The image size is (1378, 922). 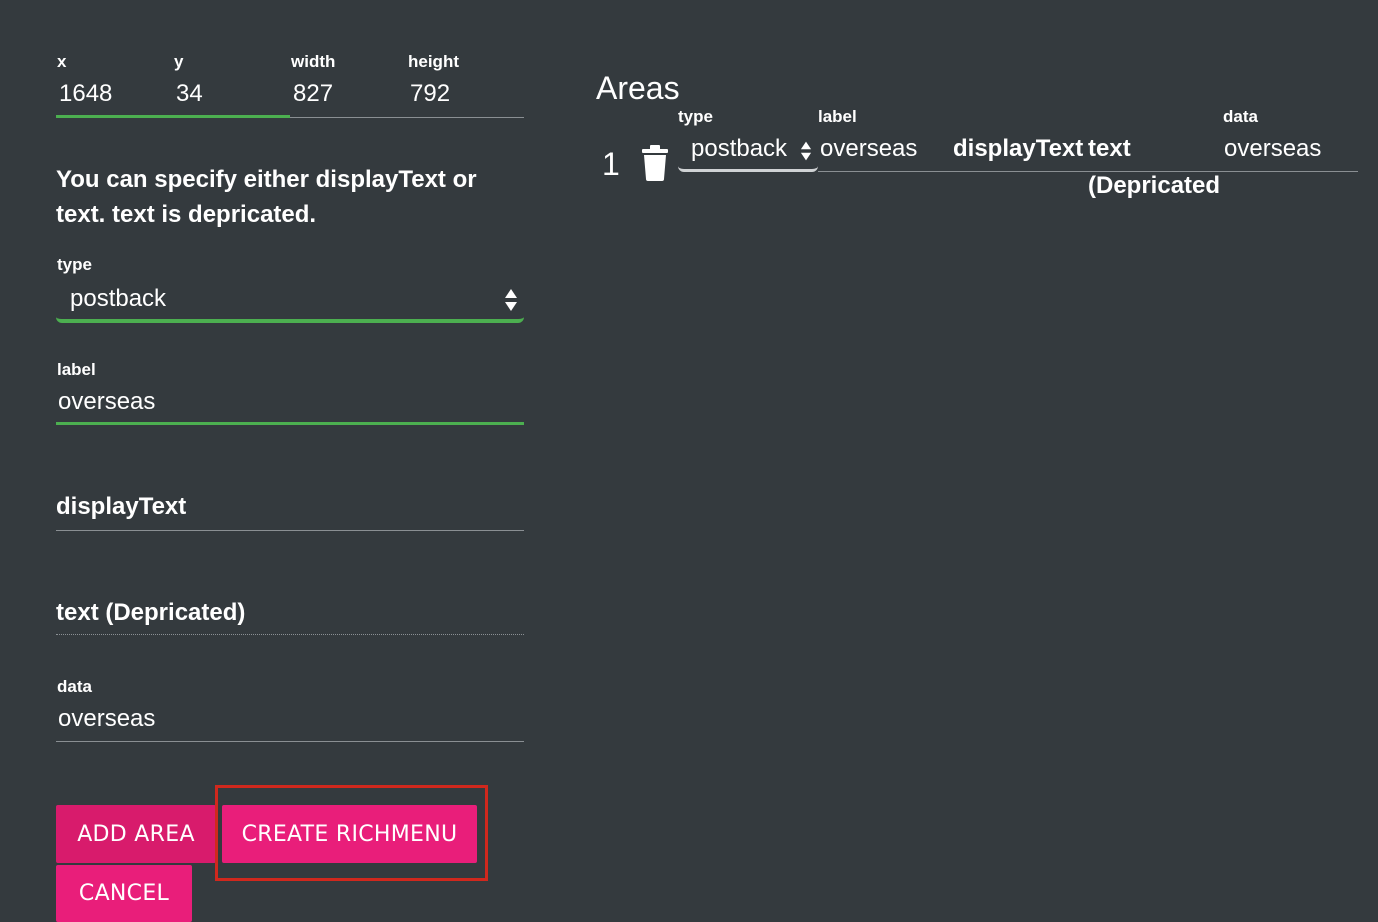 What do you see at coordinates (837, 116) in the screenshot?
I see `column-label-label: label` at bounding box center [837, 116].